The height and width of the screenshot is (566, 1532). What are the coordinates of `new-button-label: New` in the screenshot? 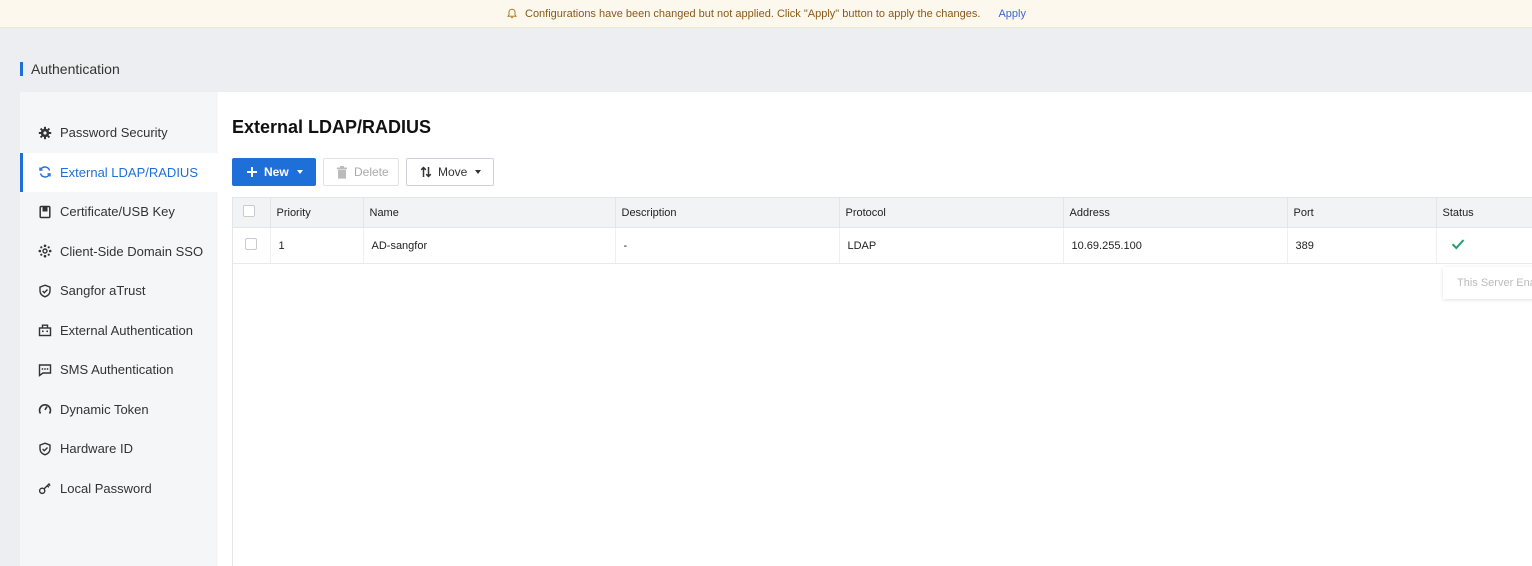 It's located at (276, 172).